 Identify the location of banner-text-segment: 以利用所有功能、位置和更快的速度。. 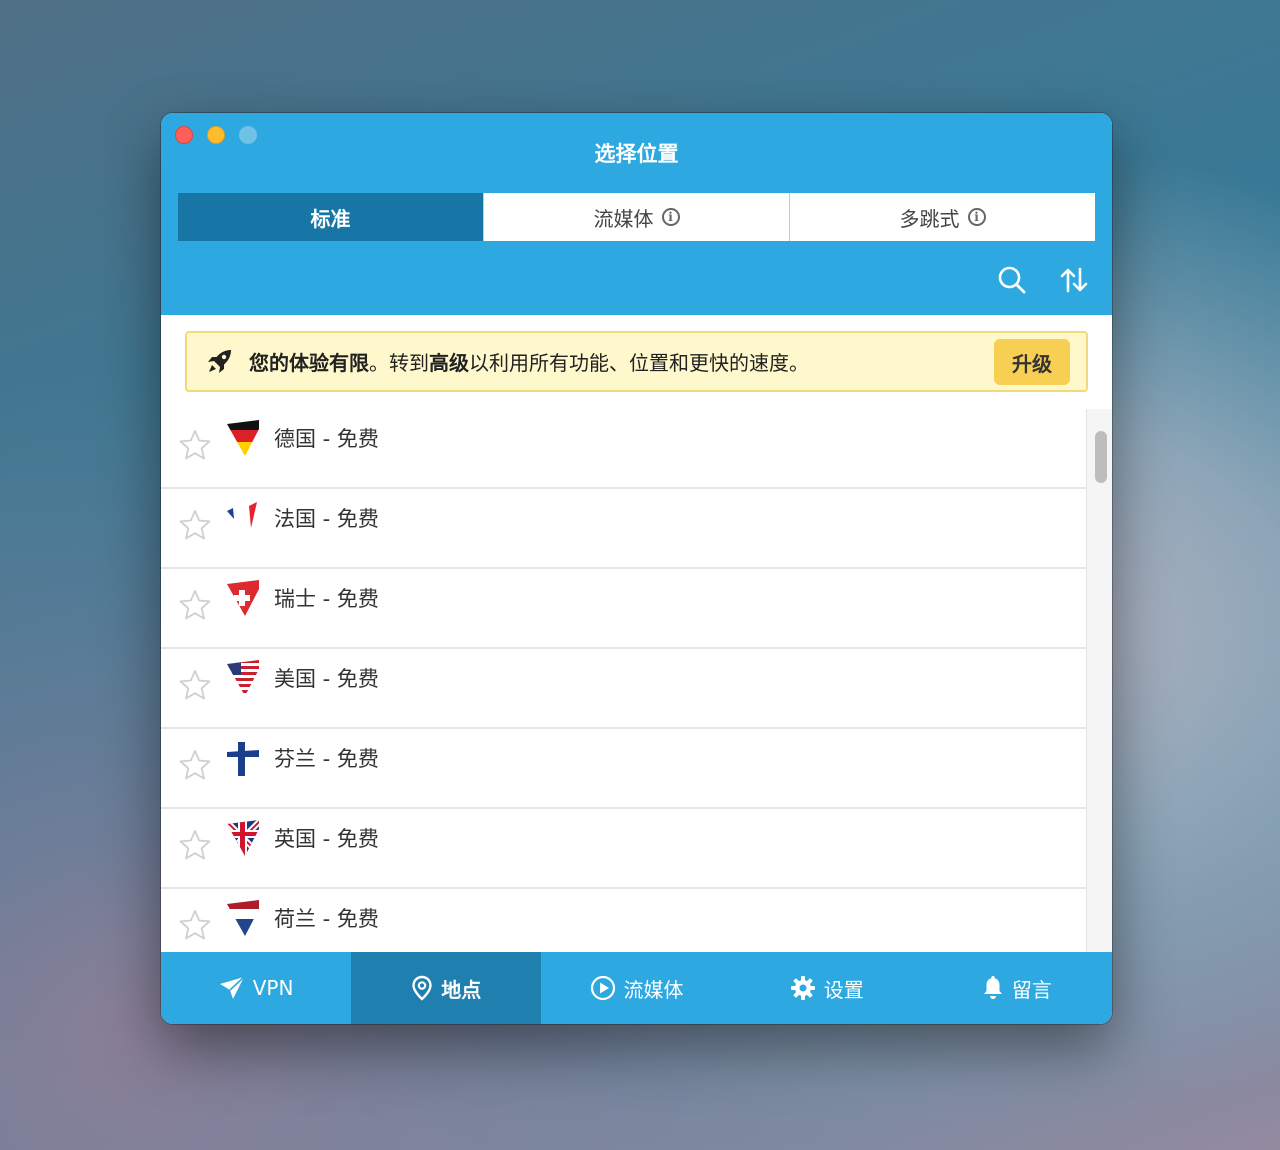
(639, 363).